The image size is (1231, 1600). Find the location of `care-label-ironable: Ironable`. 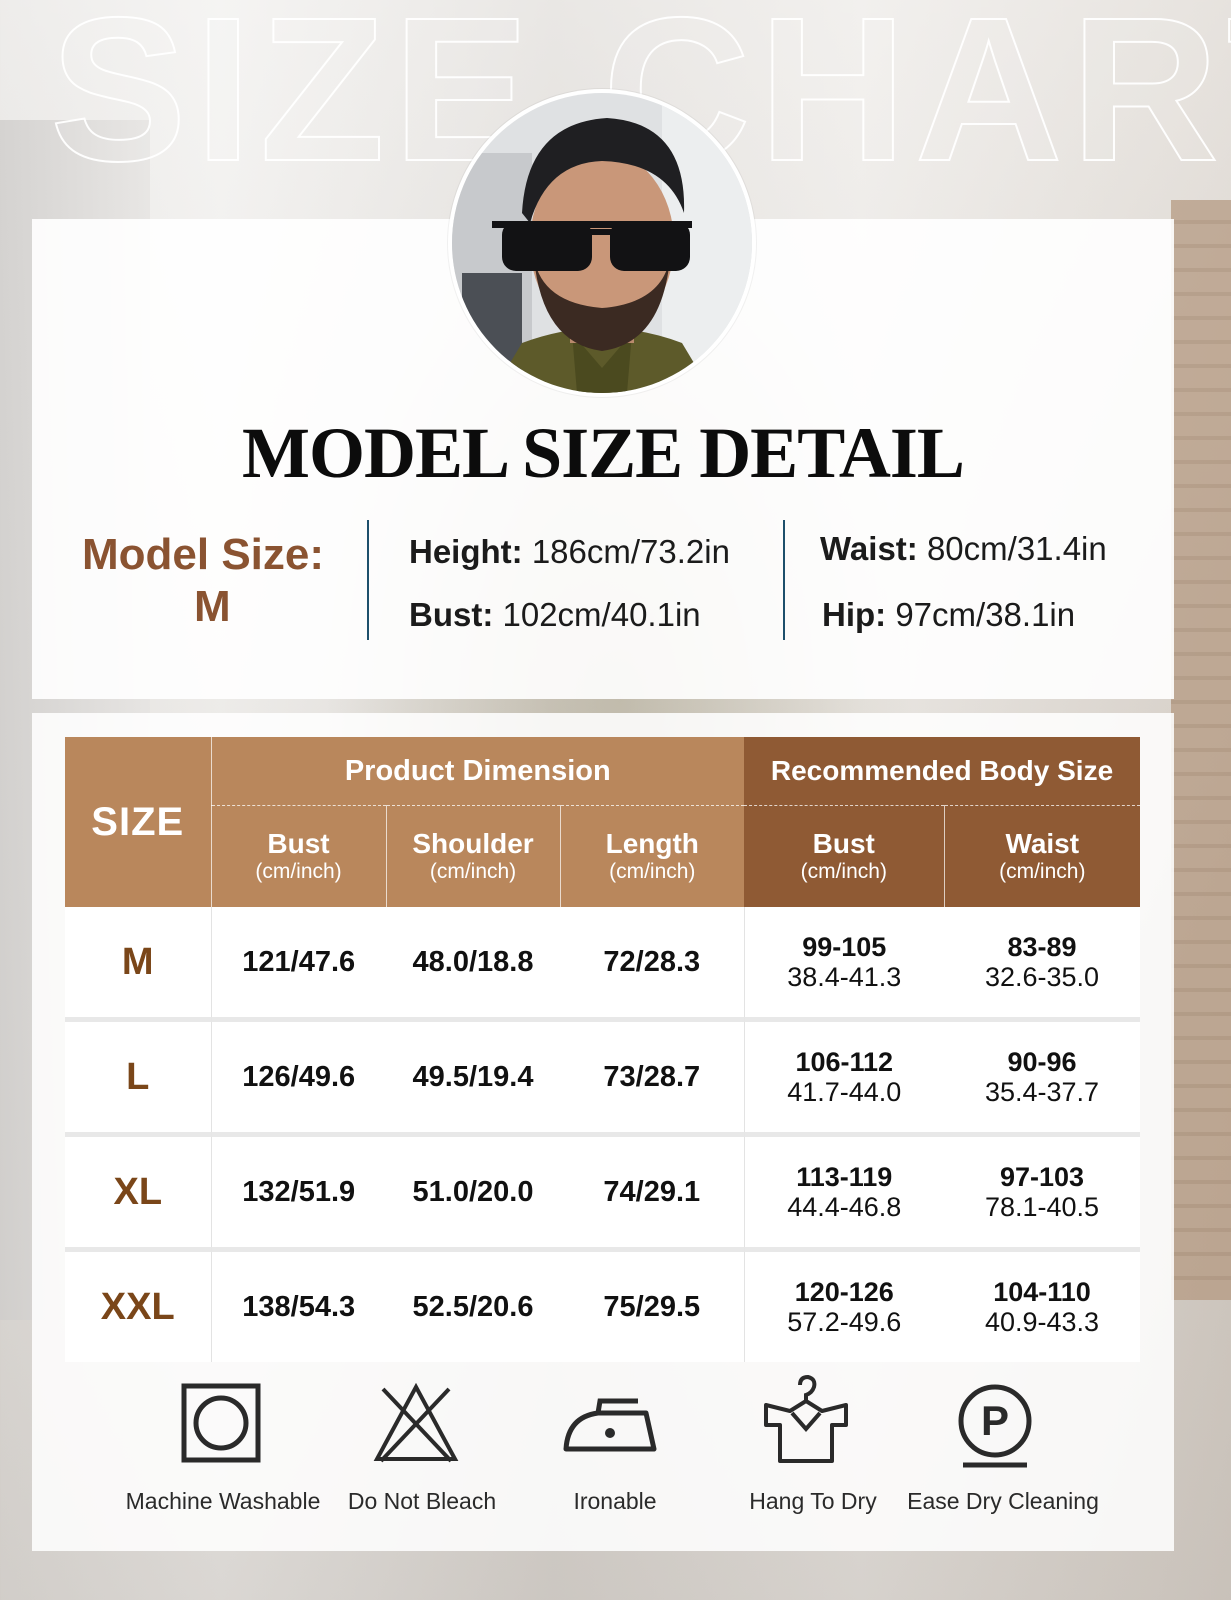

care-label-ironable: Ironable is located at coordinates (615, 1501).